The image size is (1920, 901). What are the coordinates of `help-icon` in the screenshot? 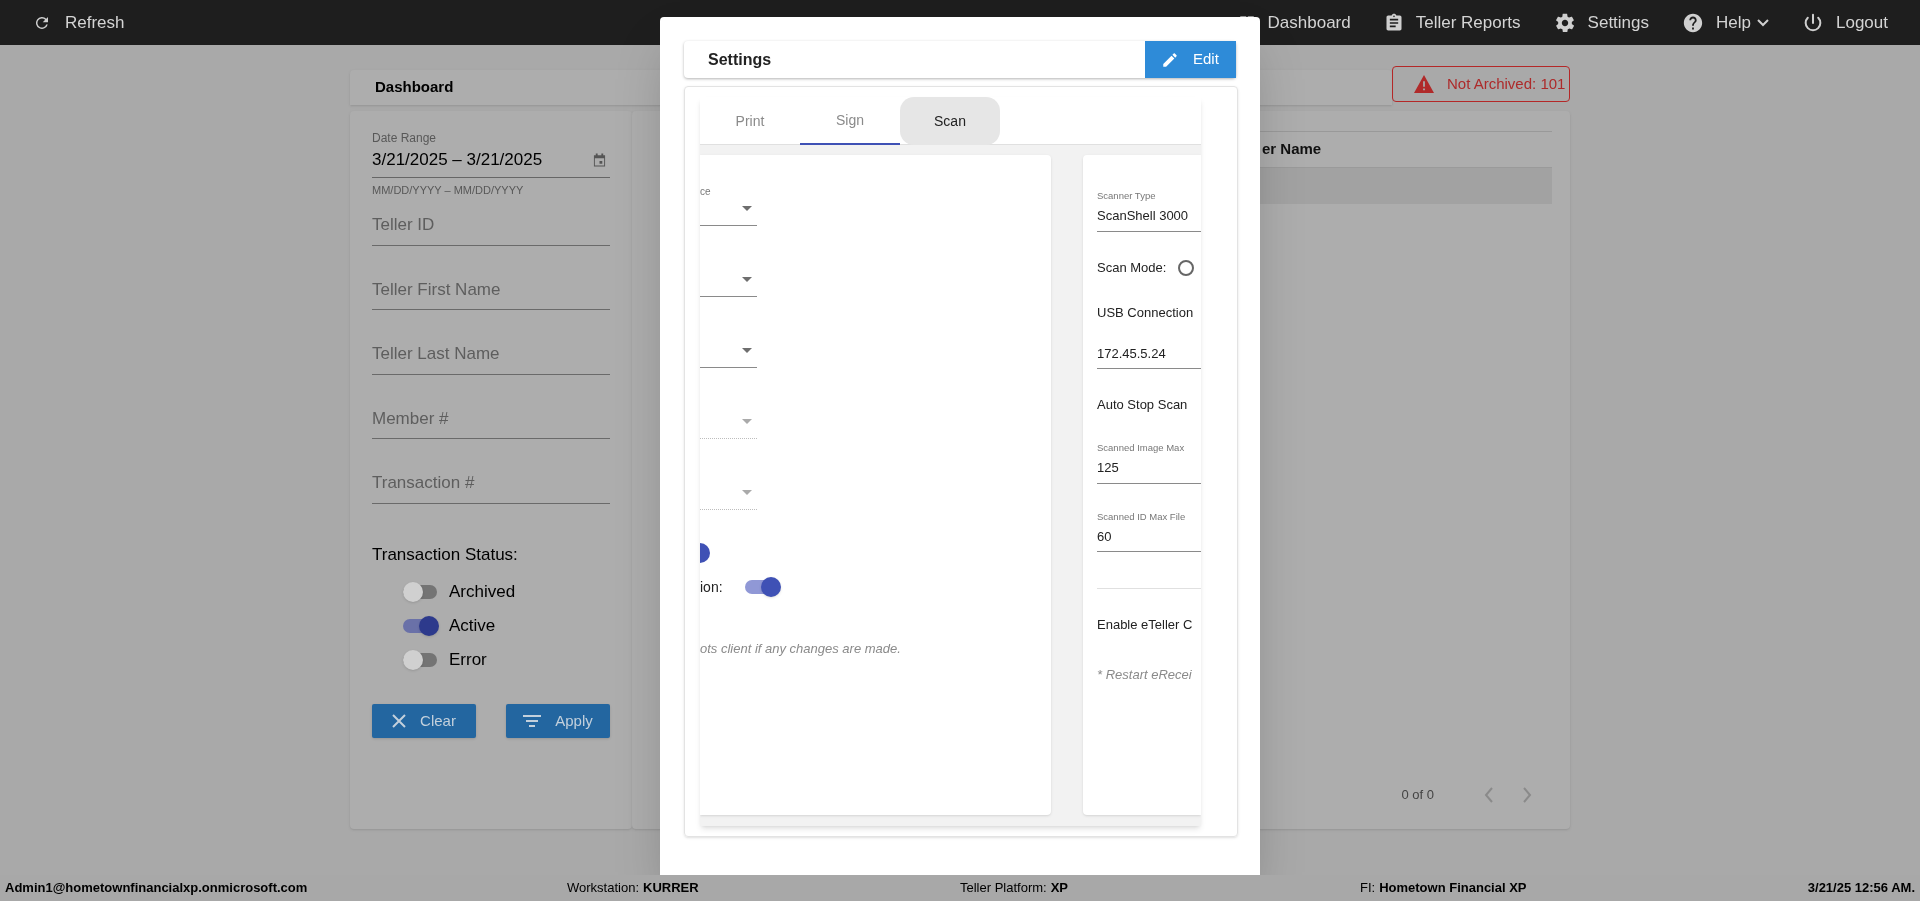 It's located at (1693, 22).